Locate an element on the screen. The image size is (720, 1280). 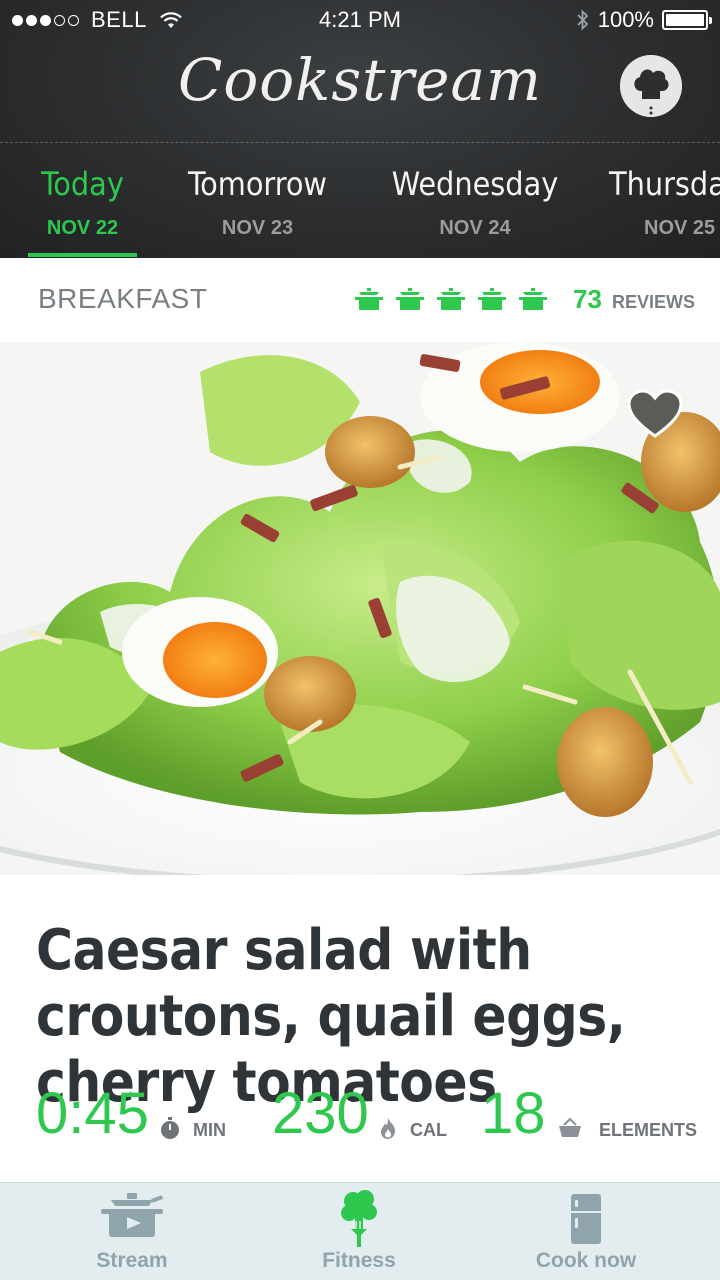
bottom-tab-bar: Stream Fitness Cook now is located at coordinates (360, 1231).